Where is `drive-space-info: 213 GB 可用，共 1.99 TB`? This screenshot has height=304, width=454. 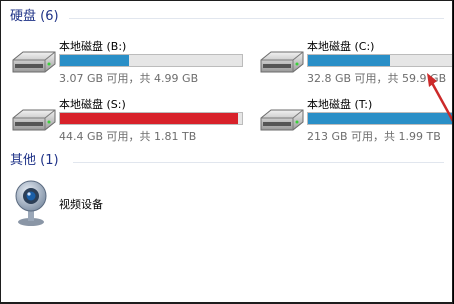
drive-space-info: 213 GB 可用，共 1.99 TB is located at coordinates (374, 136).